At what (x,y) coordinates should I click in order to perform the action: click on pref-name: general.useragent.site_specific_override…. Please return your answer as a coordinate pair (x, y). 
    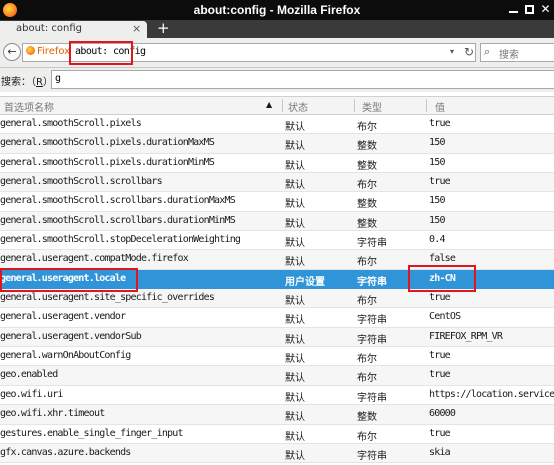
    Looking at the image, I should click on (107, 298).